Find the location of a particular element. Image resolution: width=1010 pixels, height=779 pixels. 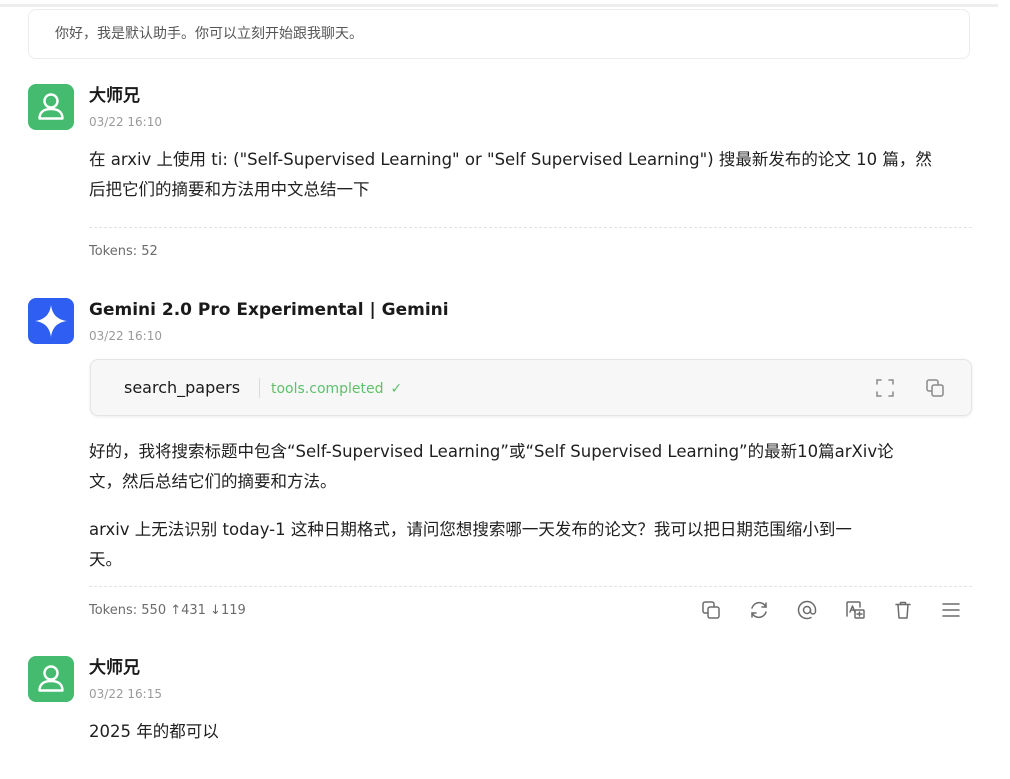

mention-button is located at coordinates (807, 610).